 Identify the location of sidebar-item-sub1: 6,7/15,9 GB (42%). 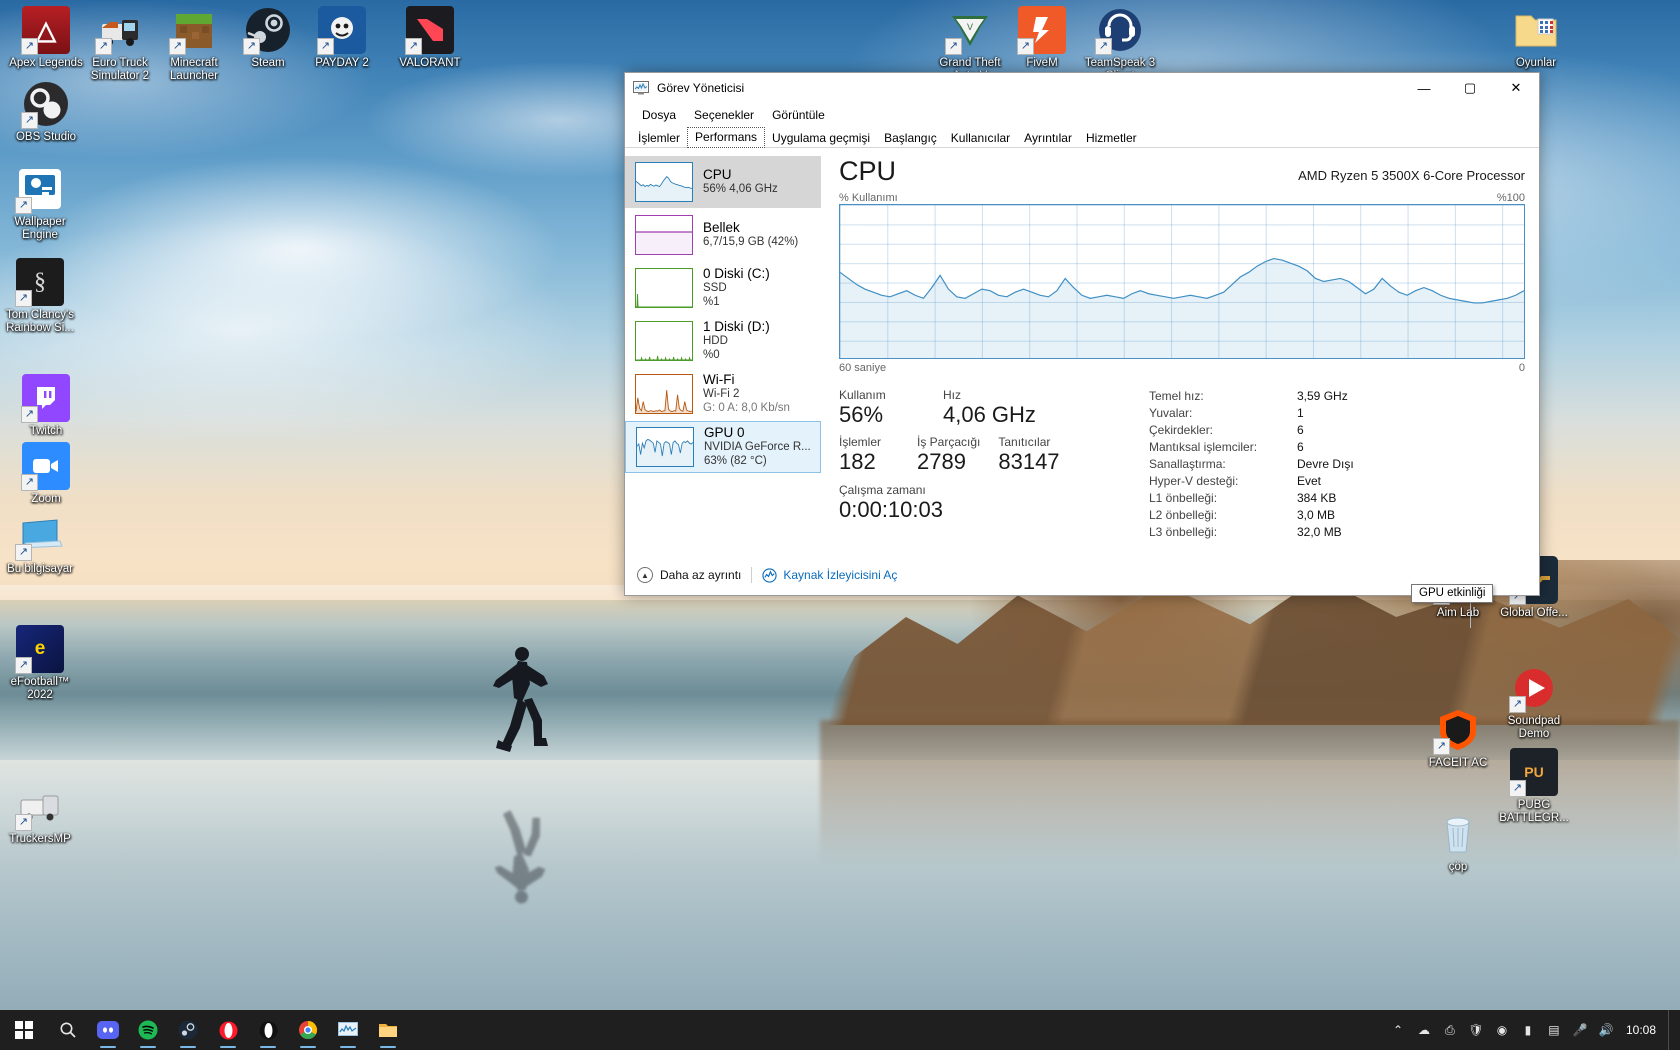
(751, 242).